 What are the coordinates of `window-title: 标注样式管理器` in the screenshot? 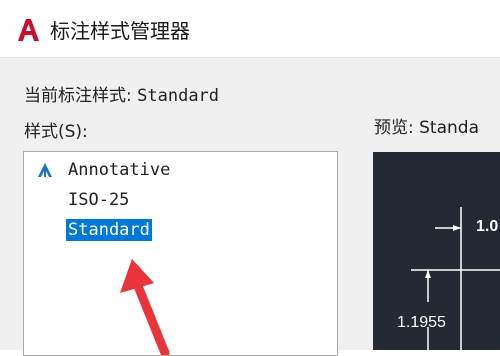 It's located at (120, 31).